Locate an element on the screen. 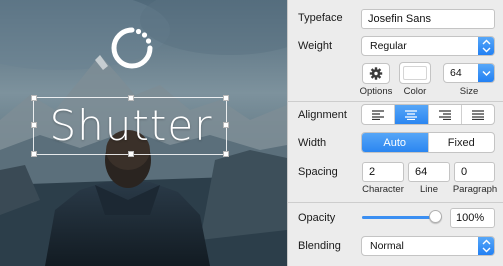 This screenshot has width=503, height=266. spacing-label: Spacing is located at coordinates (318, 172).